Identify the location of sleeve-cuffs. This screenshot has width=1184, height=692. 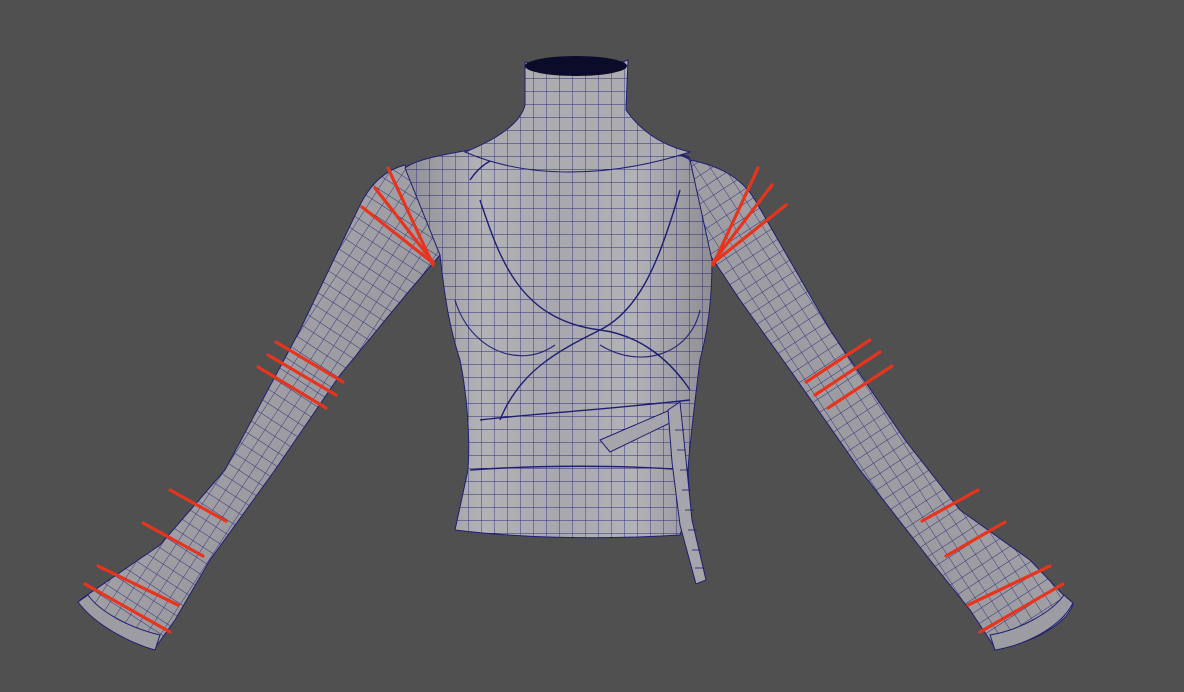
(575, 622).